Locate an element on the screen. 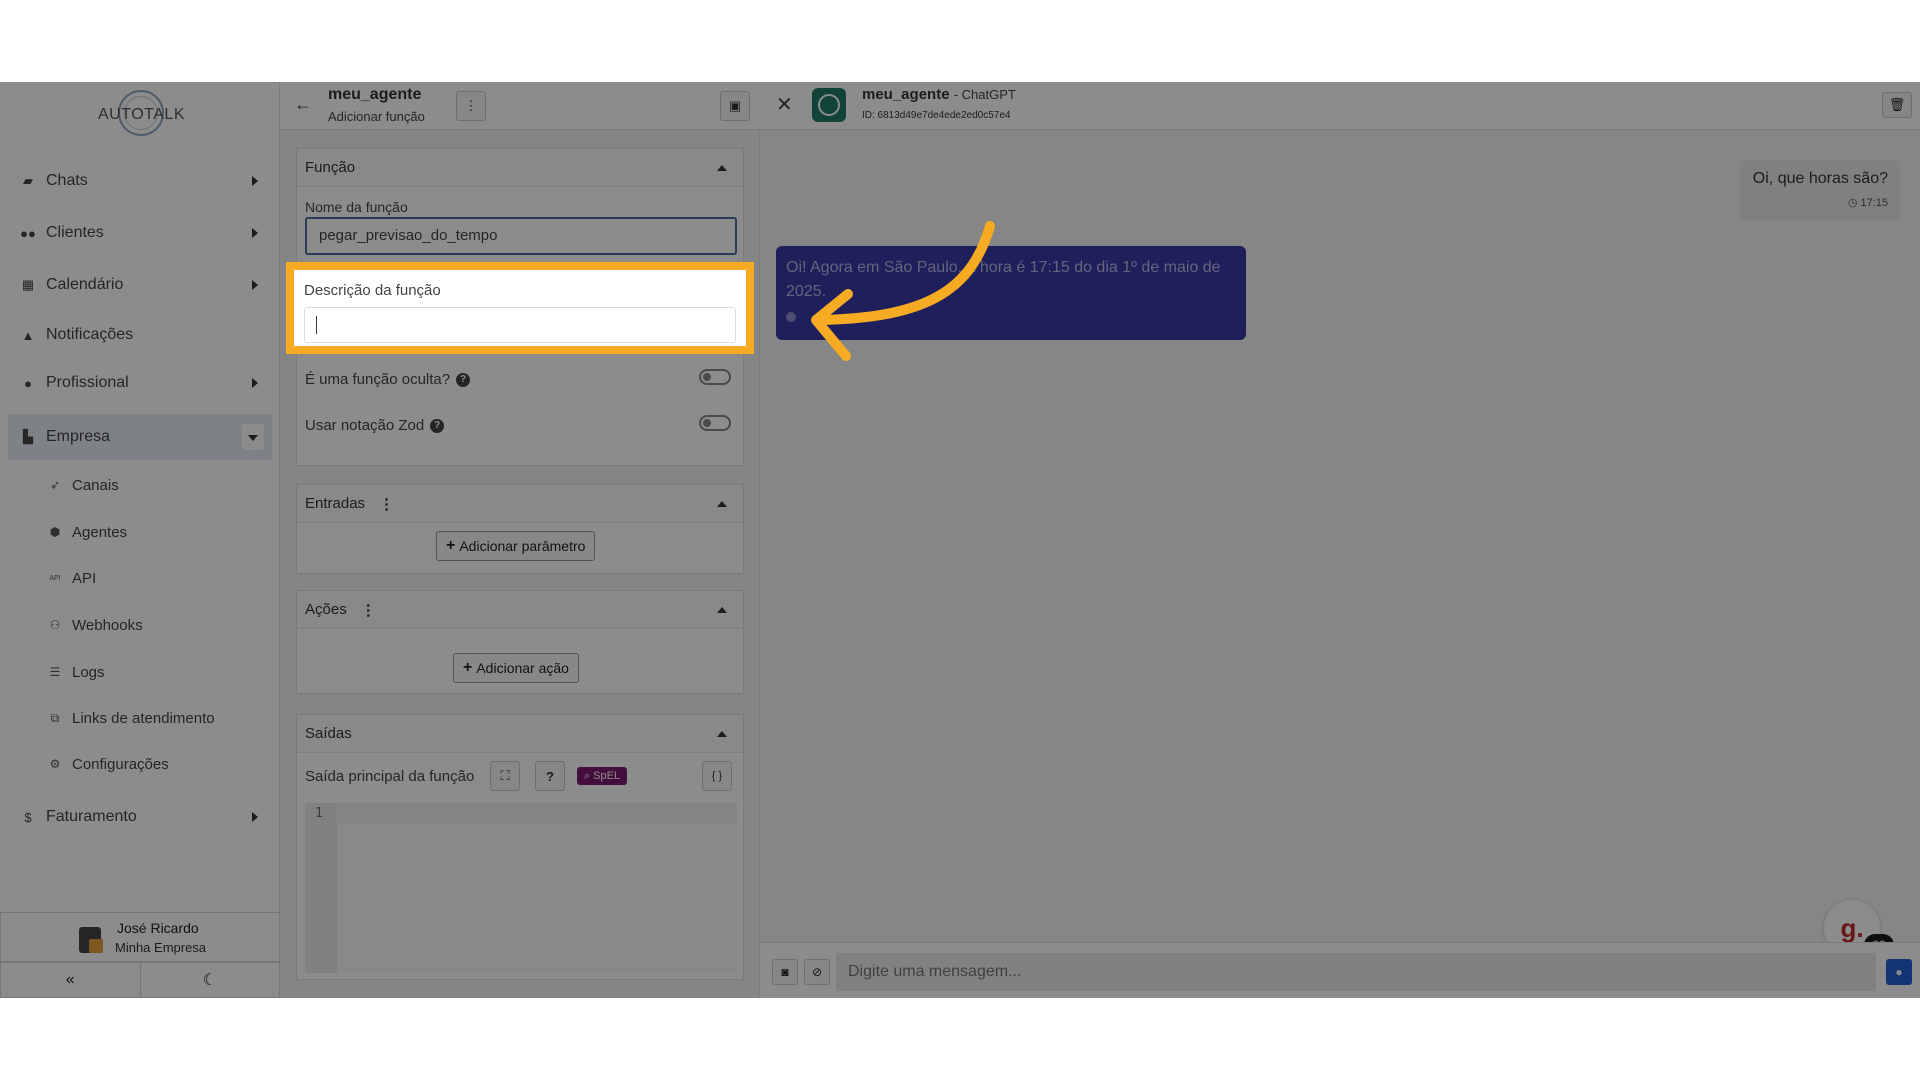  bell-icon: ▲ is located at coordinates (28, 335).